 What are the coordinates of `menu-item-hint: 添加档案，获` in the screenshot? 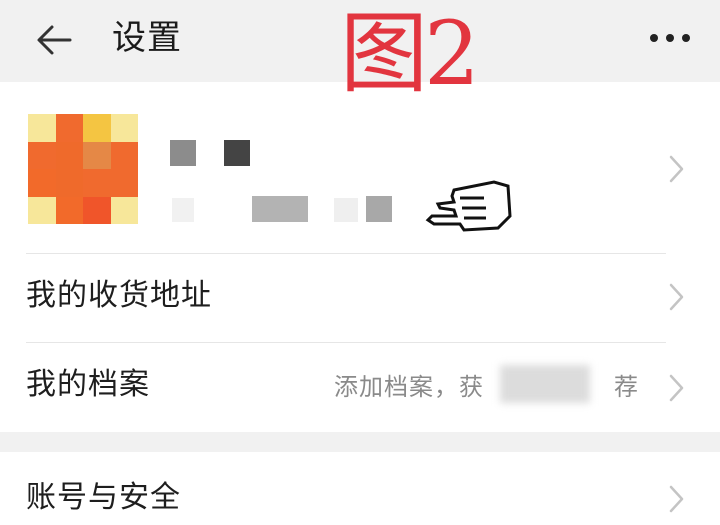 It's located at (409, 387).